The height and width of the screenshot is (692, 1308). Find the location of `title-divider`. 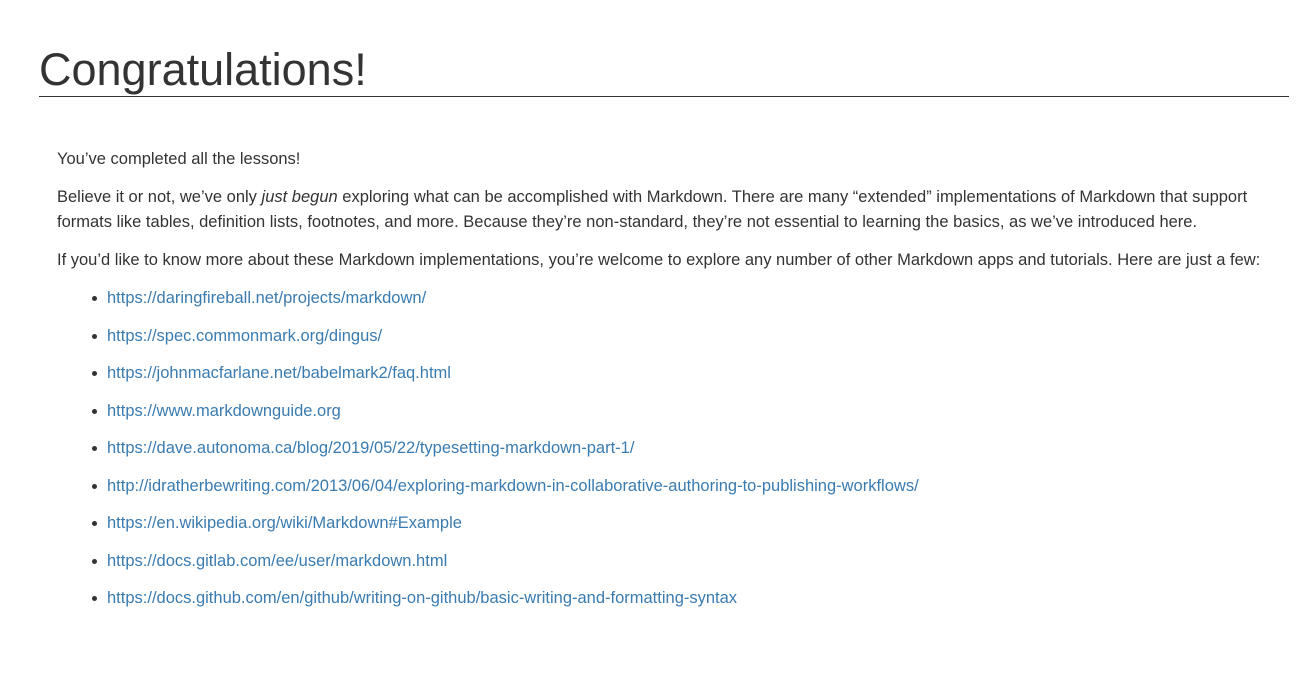

title-divider is located at coordinates (664, 96).